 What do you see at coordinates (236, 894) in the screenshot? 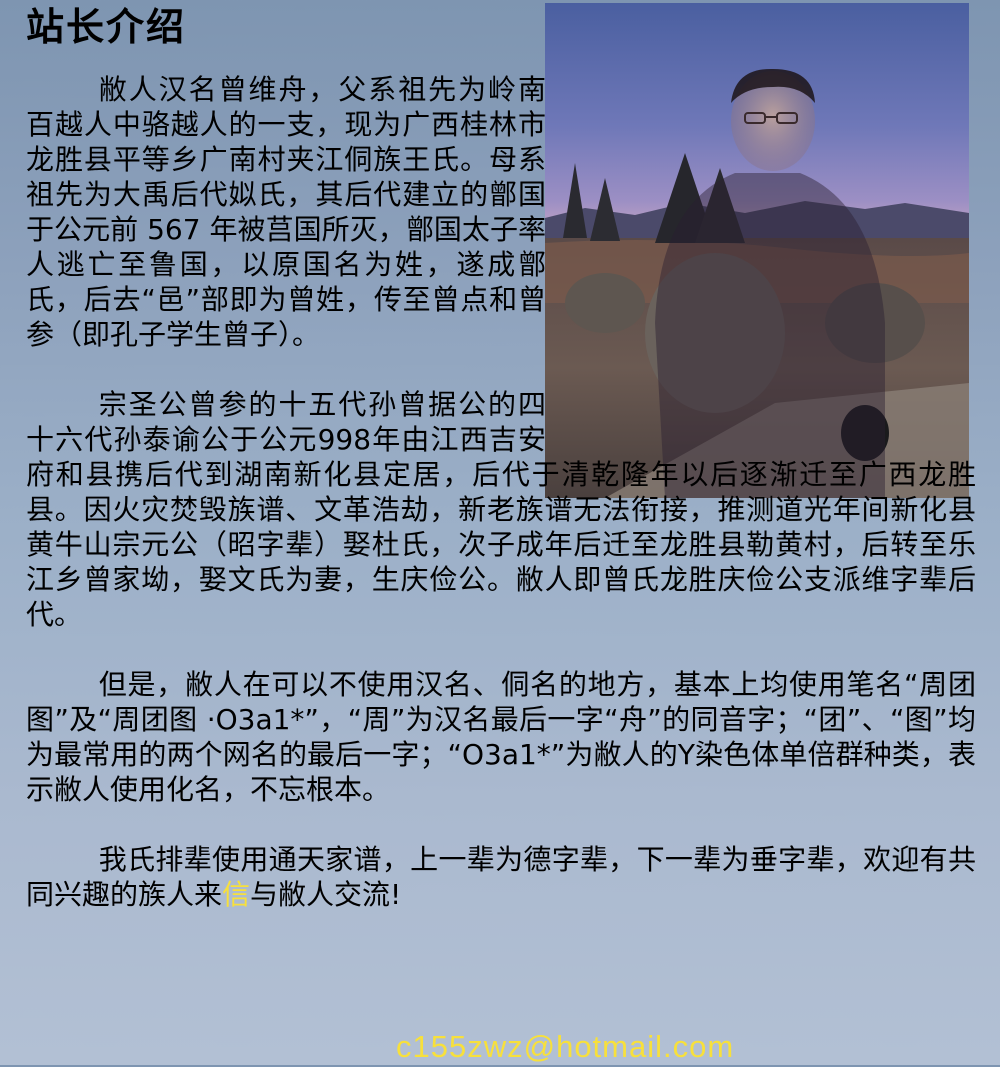
I see `contact-highlight: 信` at bounding box center [236, 894].